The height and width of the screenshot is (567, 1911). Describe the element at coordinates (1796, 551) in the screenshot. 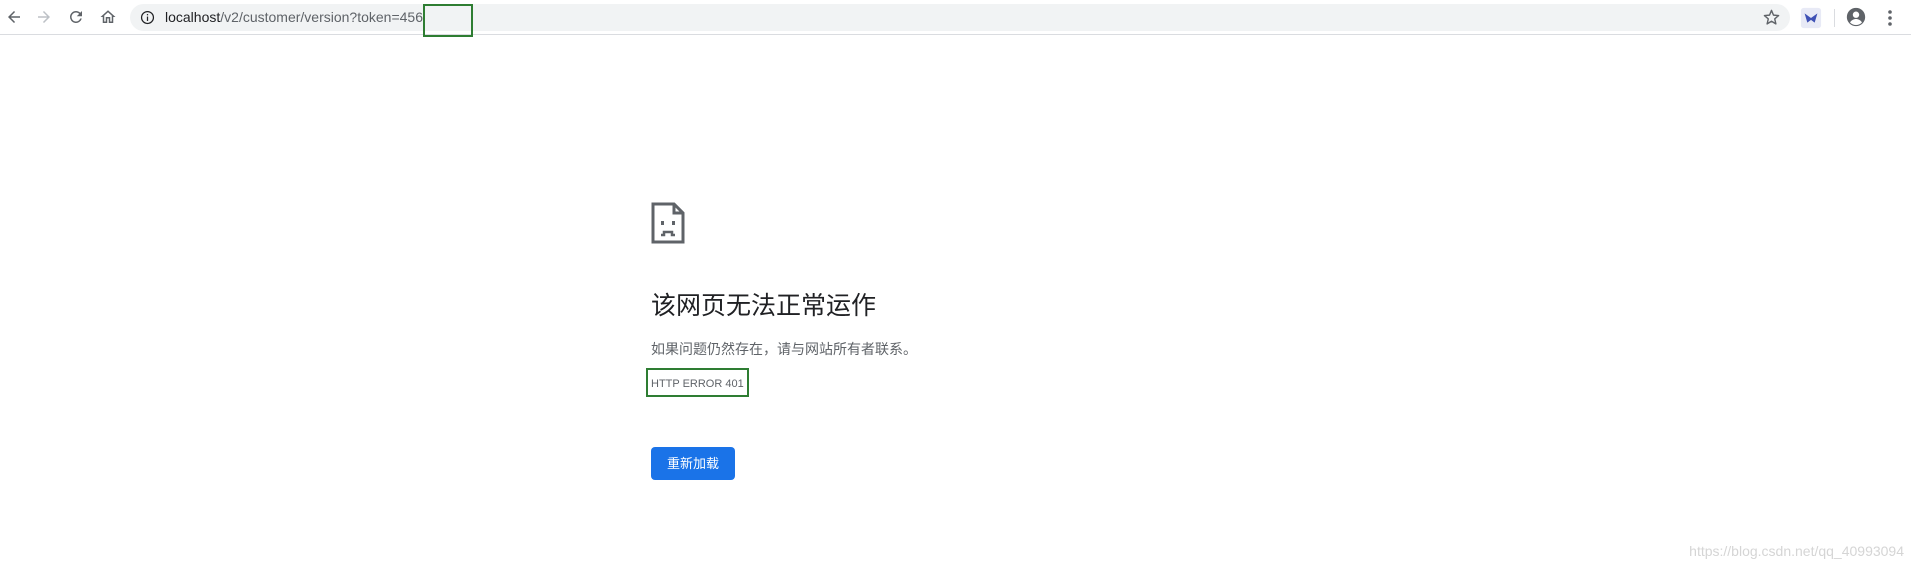

I see `watermark: https://blog.csdn.net/qq_40993094` at that location.